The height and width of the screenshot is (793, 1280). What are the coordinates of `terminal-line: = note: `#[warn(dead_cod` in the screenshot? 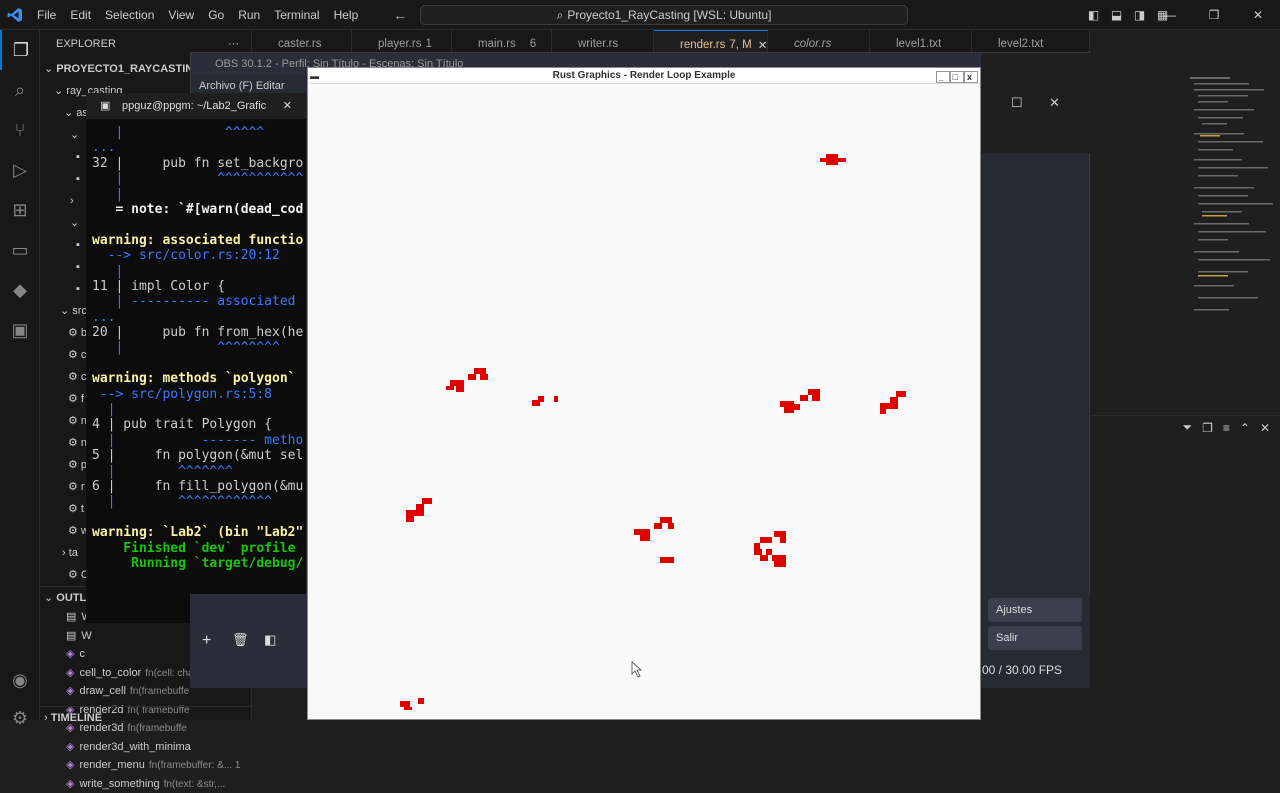 It's located at (199, 209).